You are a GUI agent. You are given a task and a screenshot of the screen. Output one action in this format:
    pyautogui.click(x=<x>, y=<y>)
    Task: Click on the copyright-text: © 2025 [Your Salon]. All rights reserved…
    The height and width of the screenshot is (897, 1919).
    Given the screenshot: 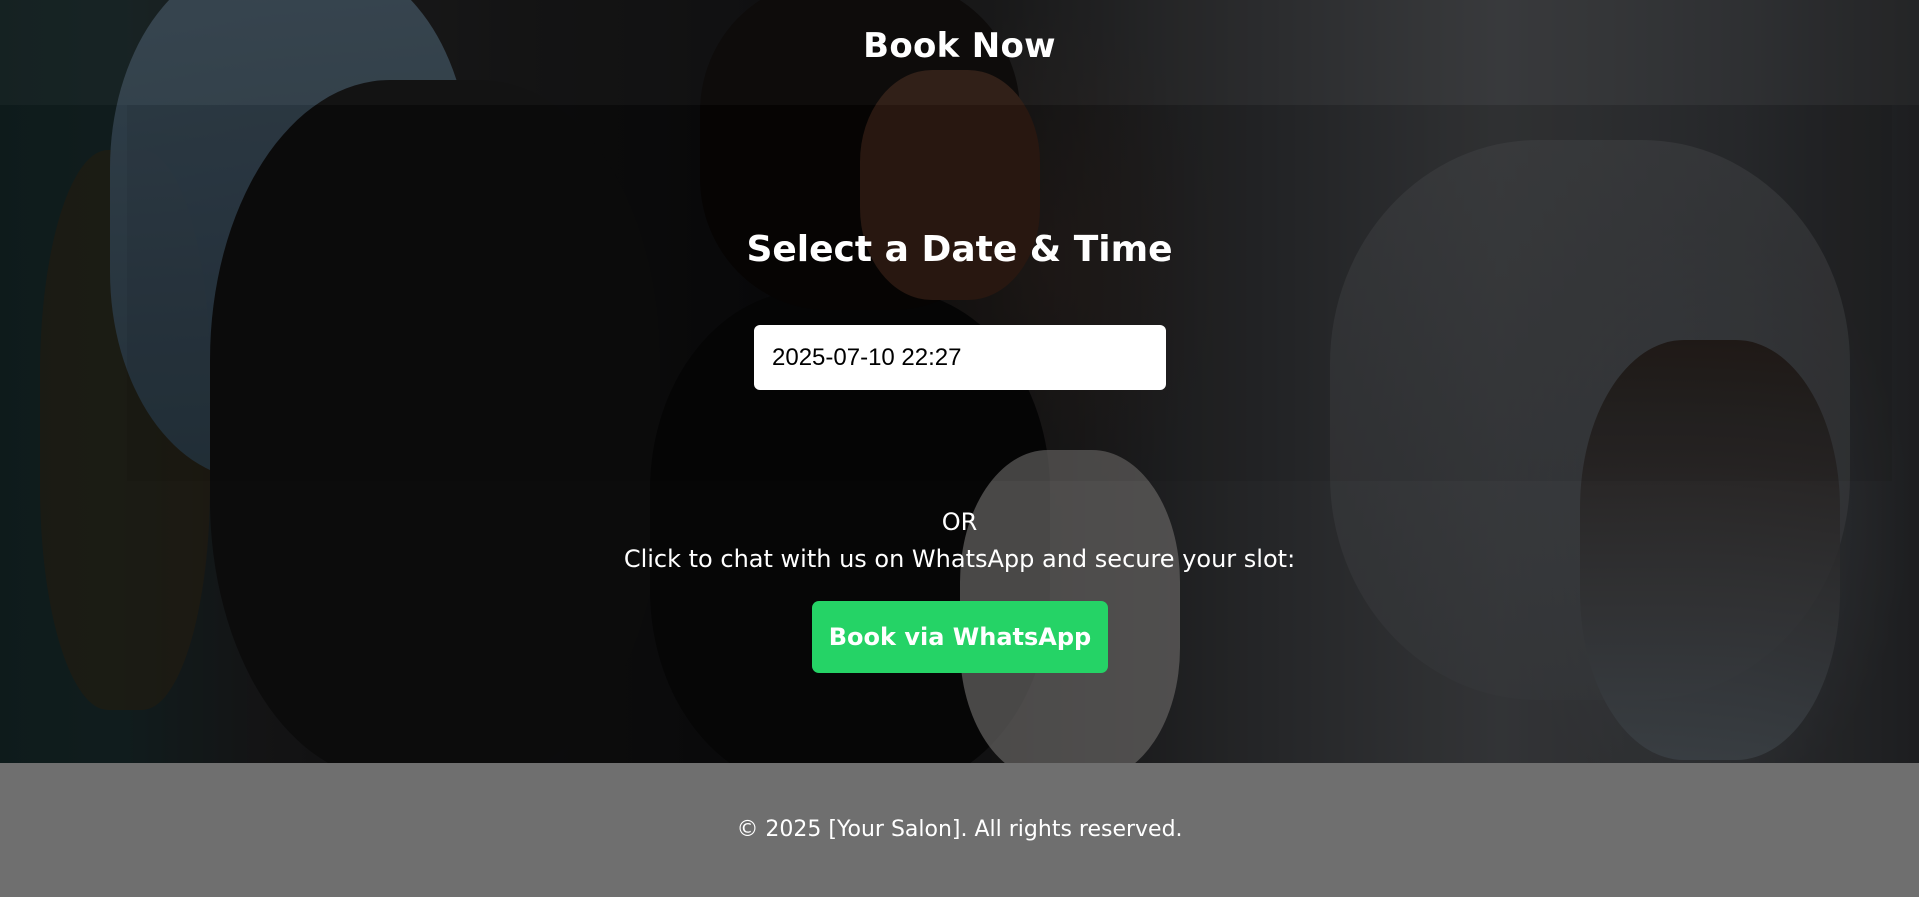 What is the action you would take?
    pyautogui.click(x=959, y=829)
    